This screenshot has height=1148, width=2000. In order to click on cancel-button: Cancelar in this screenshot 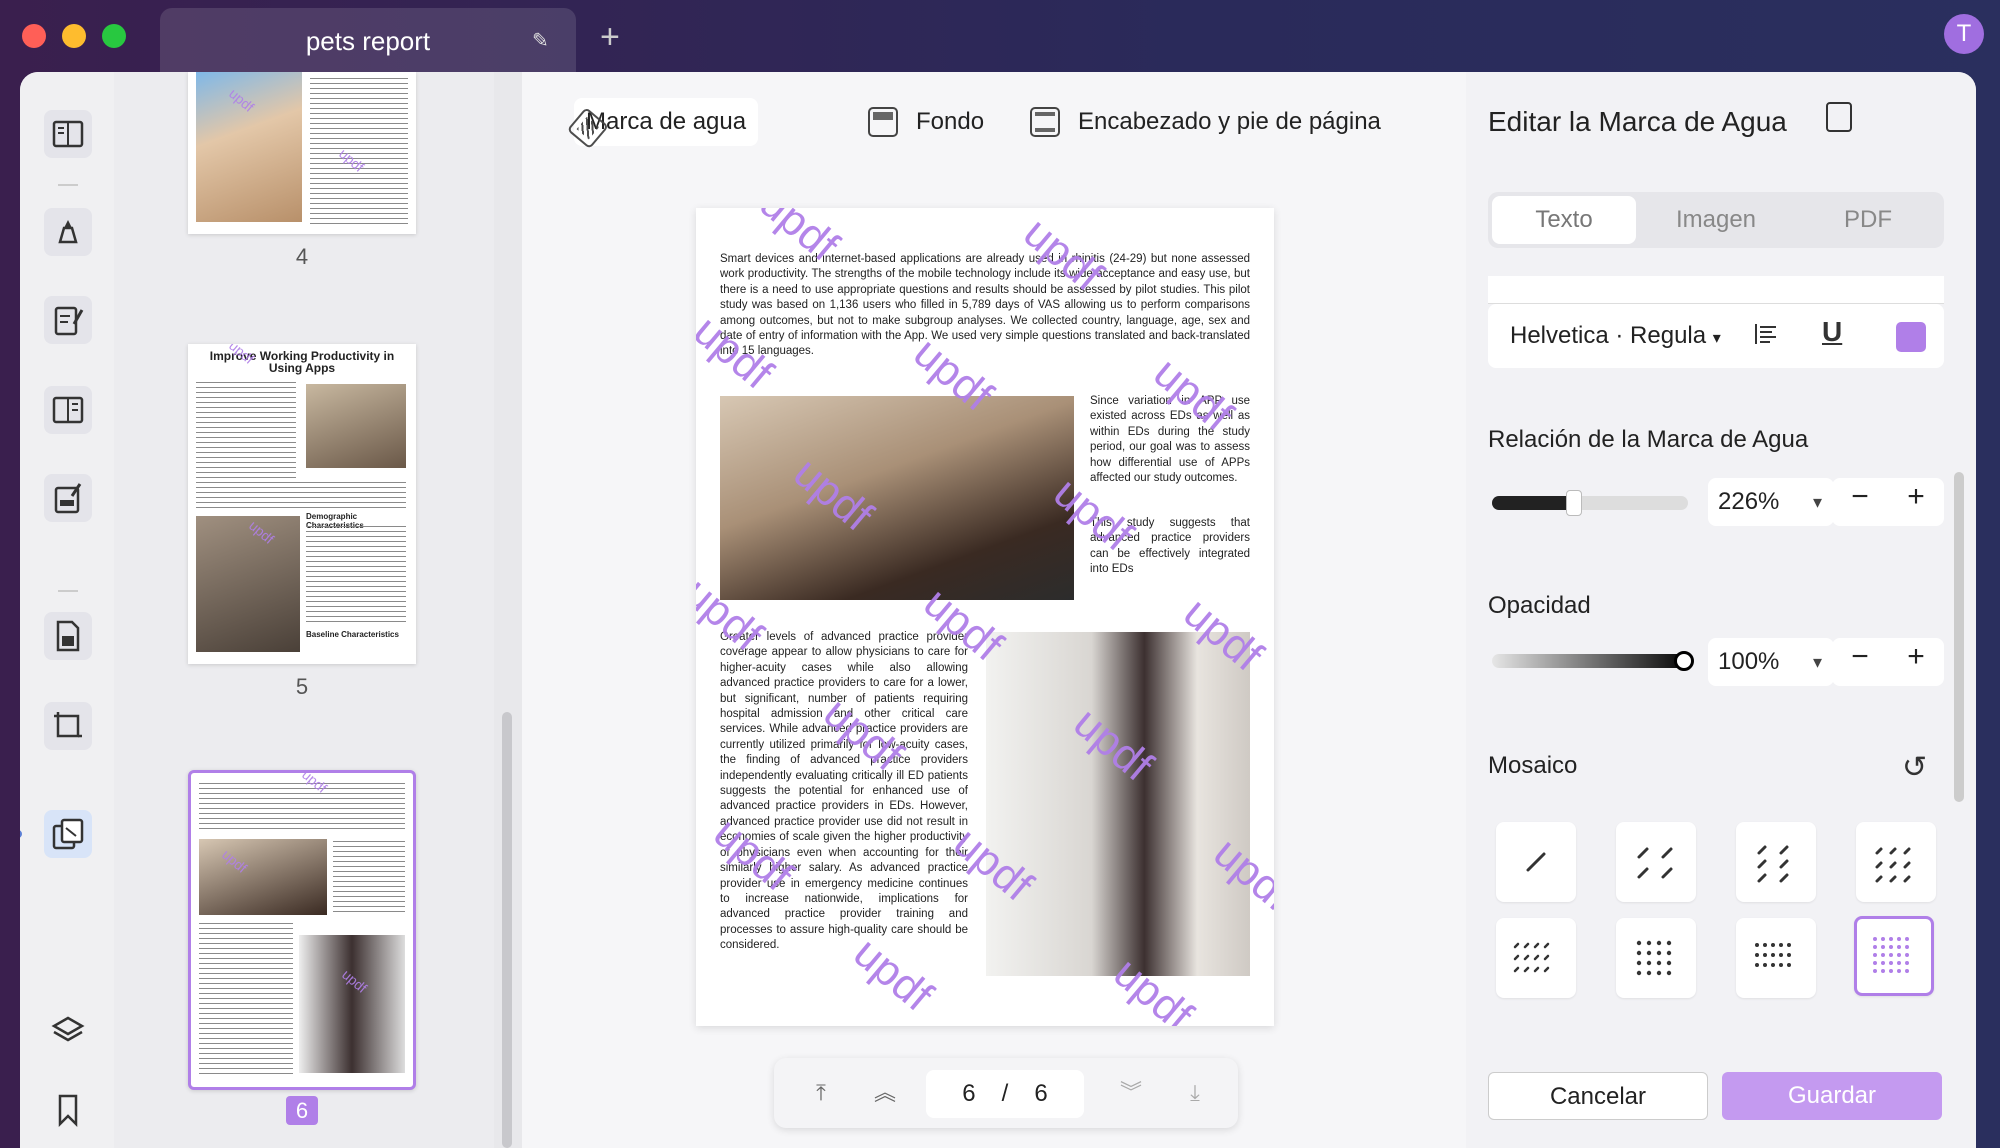, I will do `click(1598, 1096)`.